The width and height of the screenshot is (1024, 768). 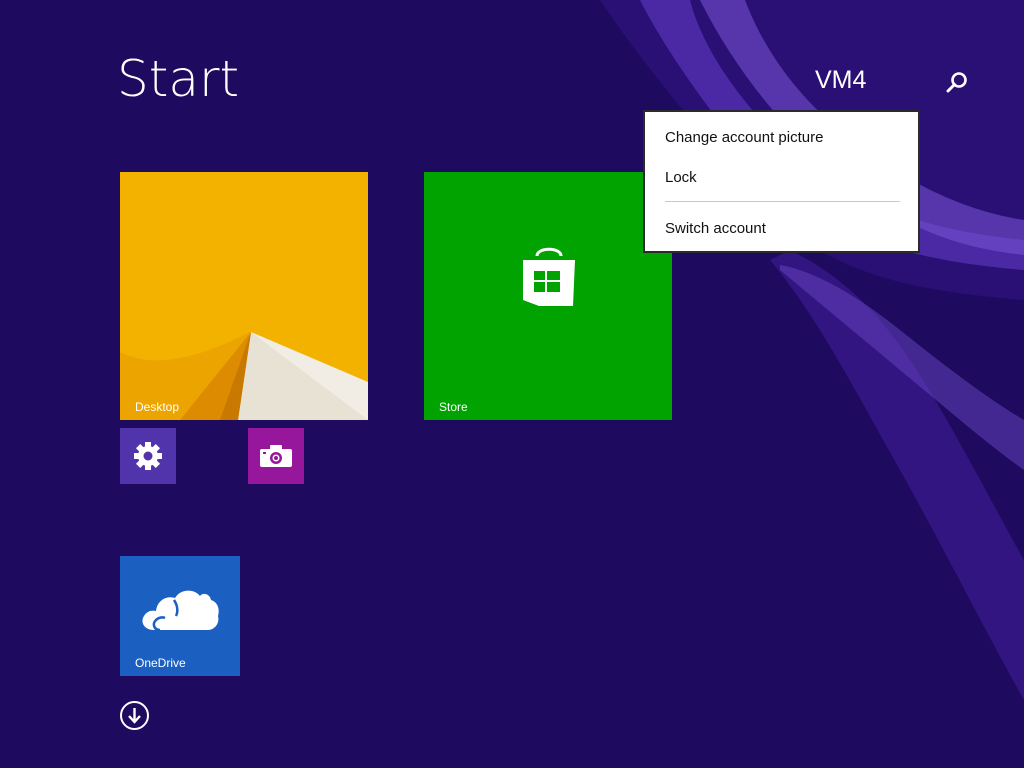 I want to click on store-bag-icon, so click(x=549, y=276).